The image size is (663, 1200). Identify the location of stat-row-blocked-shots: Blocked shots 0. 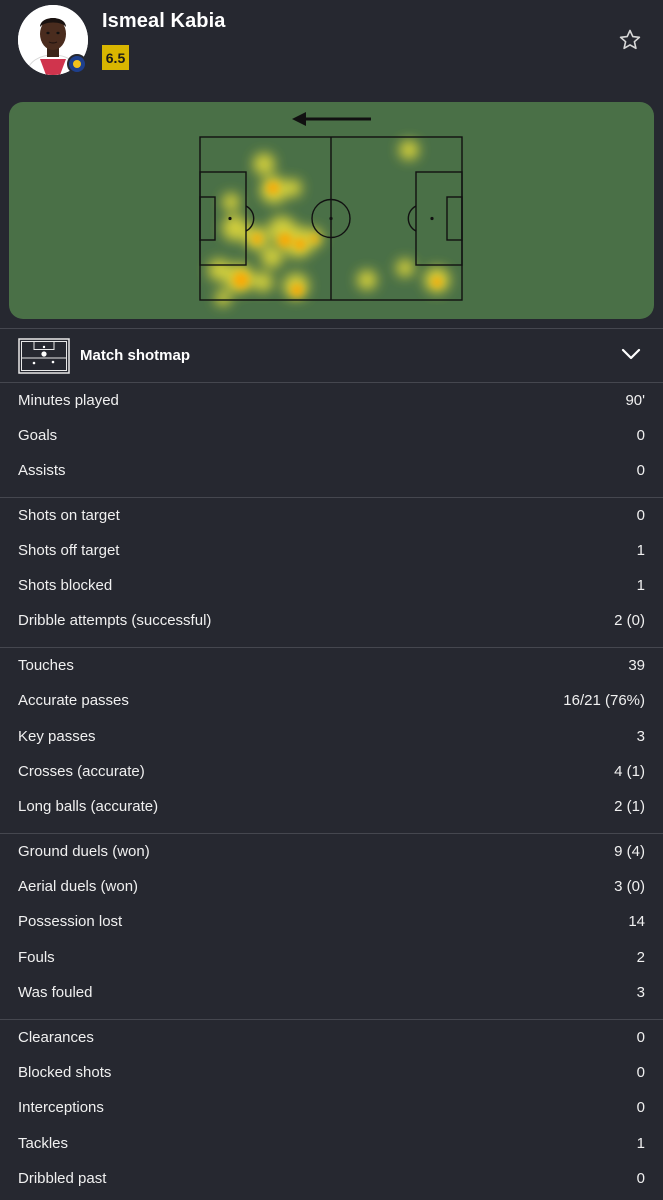
(331, 1073).